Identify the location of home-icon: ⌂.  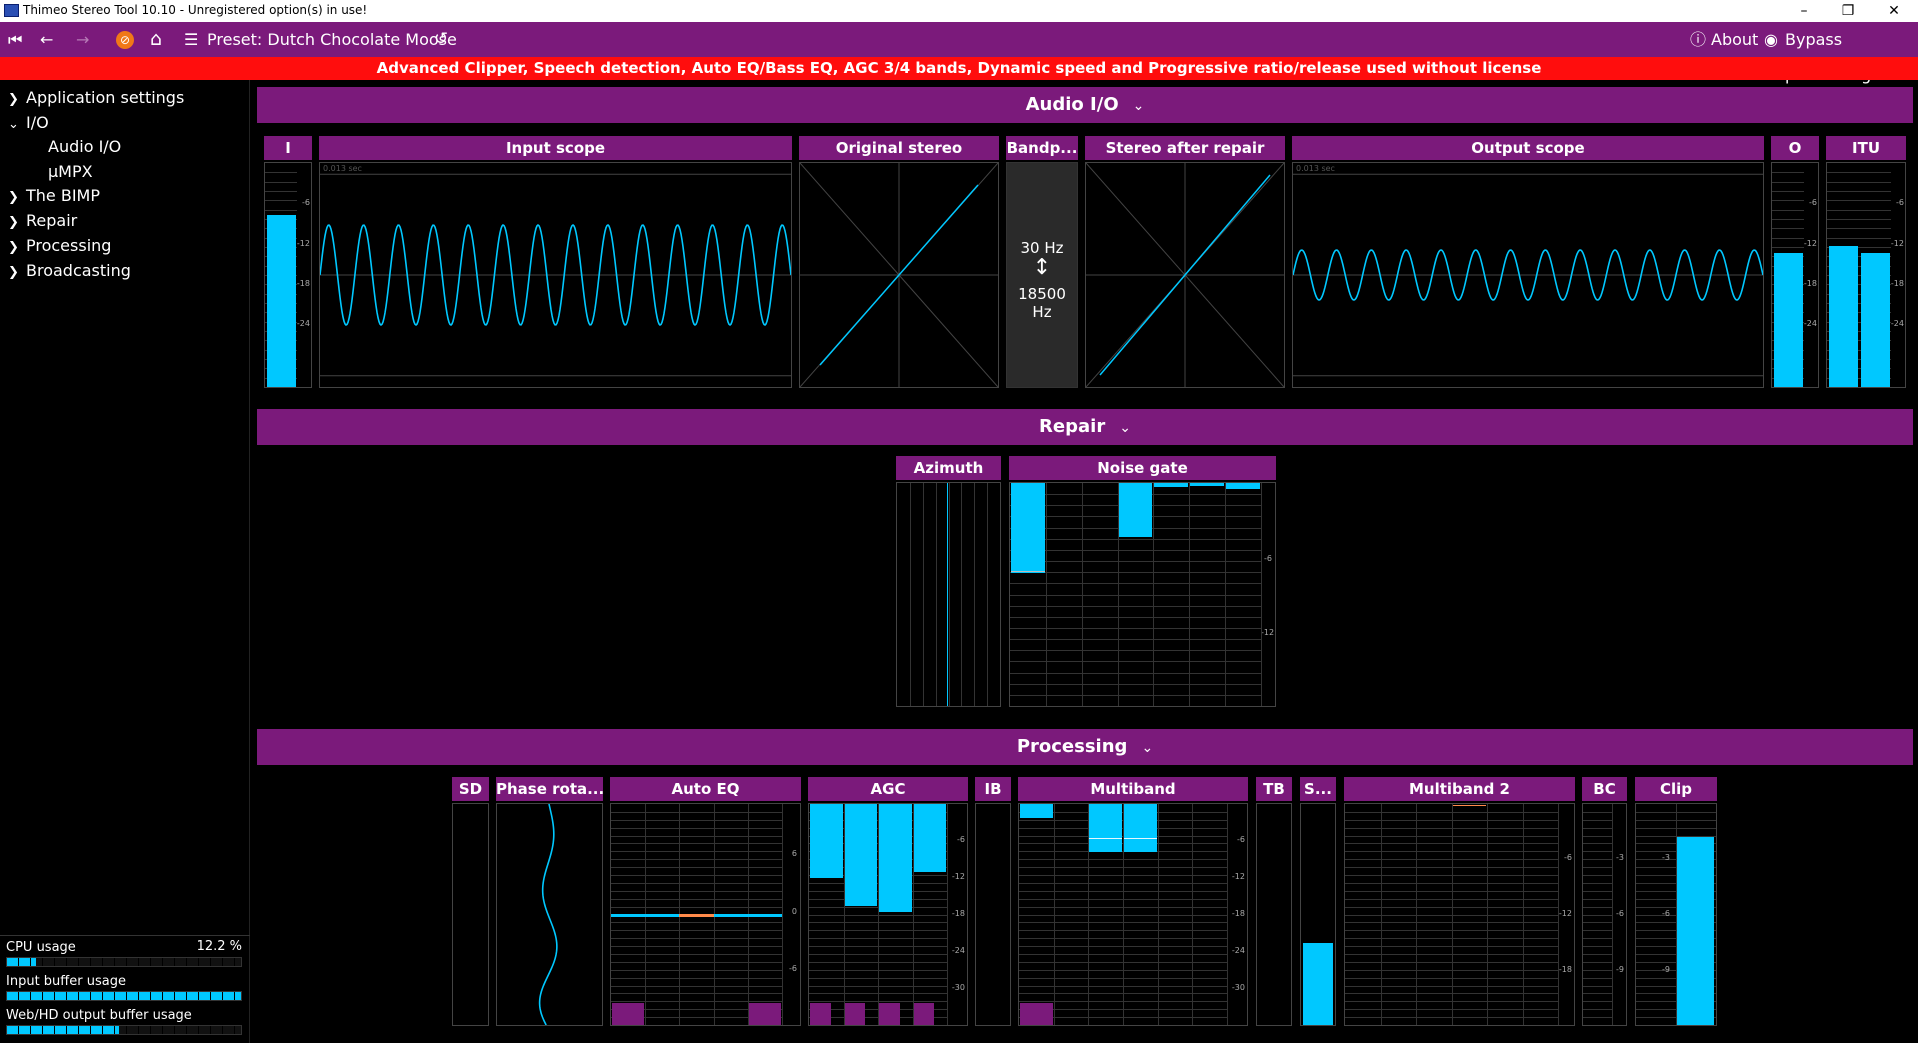
(156, 39).